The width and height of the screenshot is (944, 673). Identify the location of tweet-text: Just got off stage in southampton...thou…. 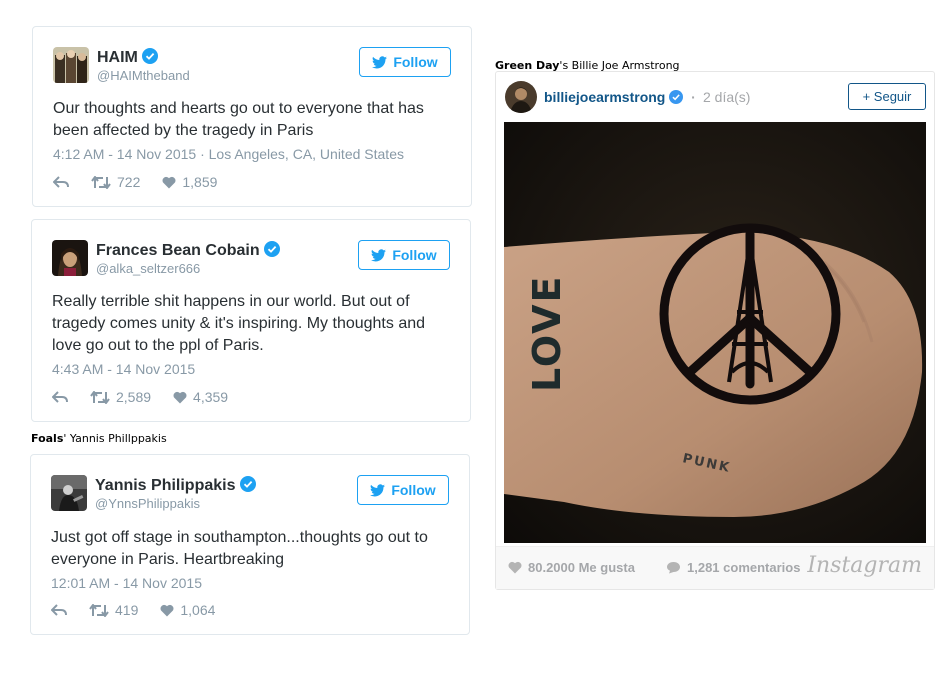
(239, 548).